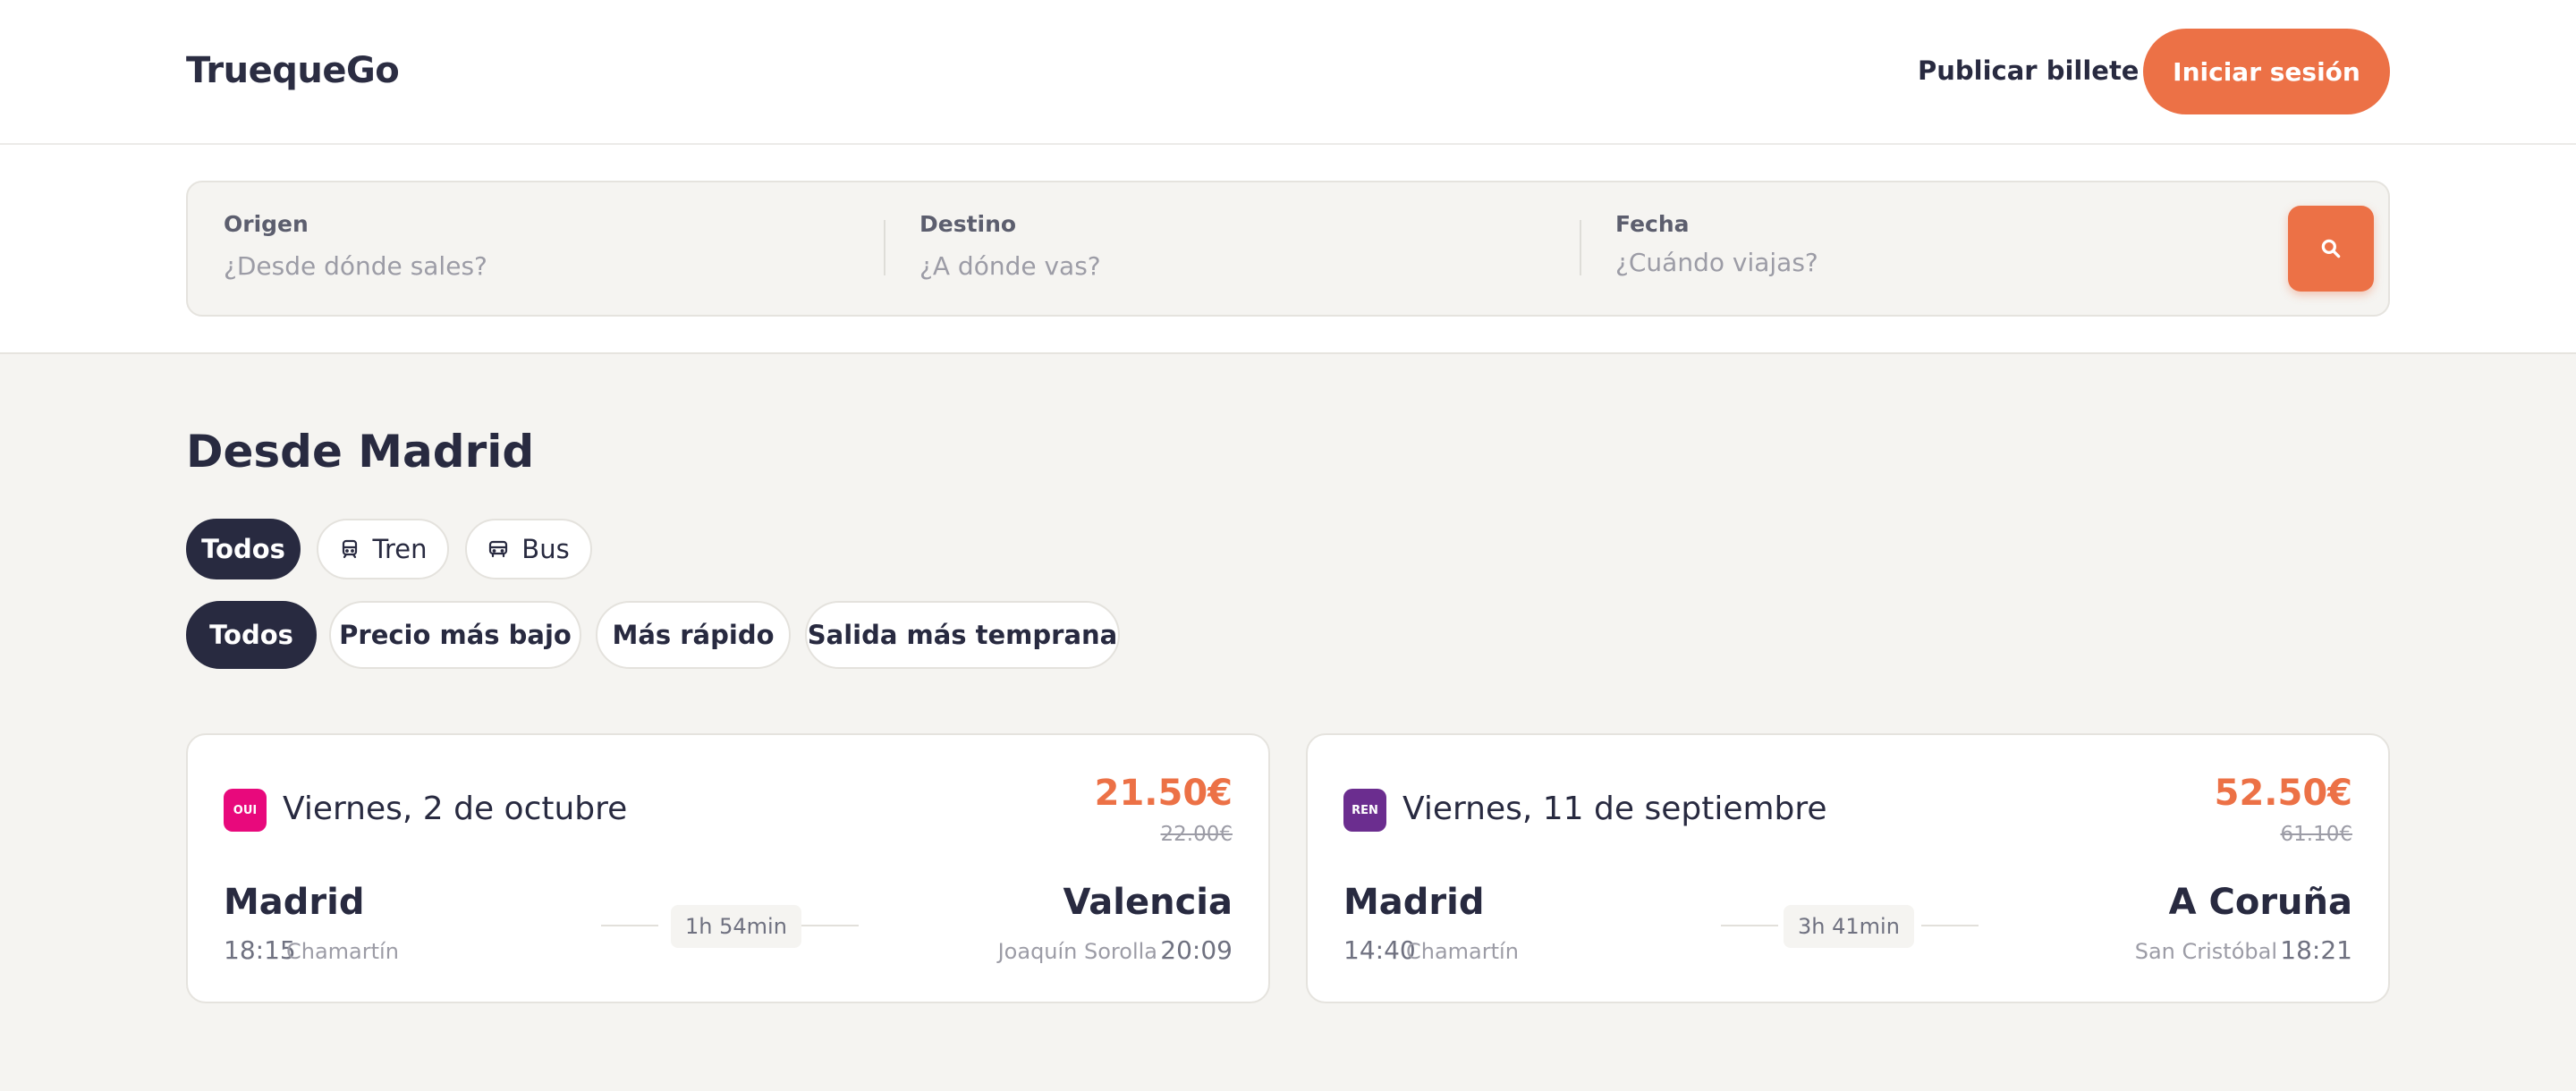 The image size is (2576, 1091). I want to click on bus-icon, so click(498, 549).